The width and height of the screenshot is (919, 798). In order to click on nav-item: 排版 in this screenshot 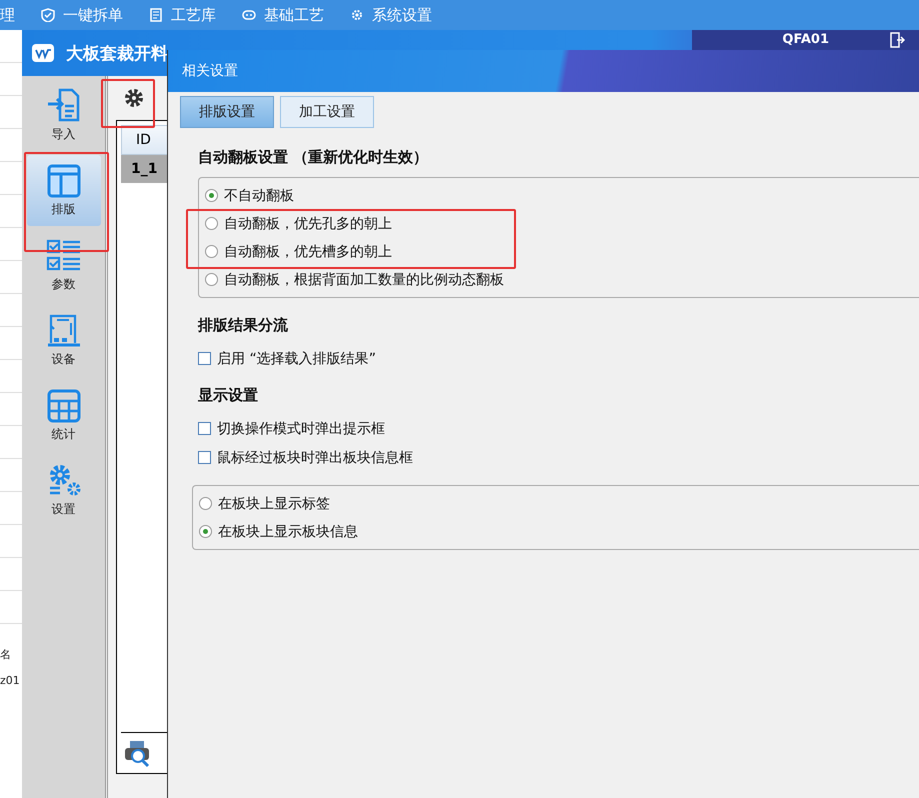, I will do `click(63, 190)`.